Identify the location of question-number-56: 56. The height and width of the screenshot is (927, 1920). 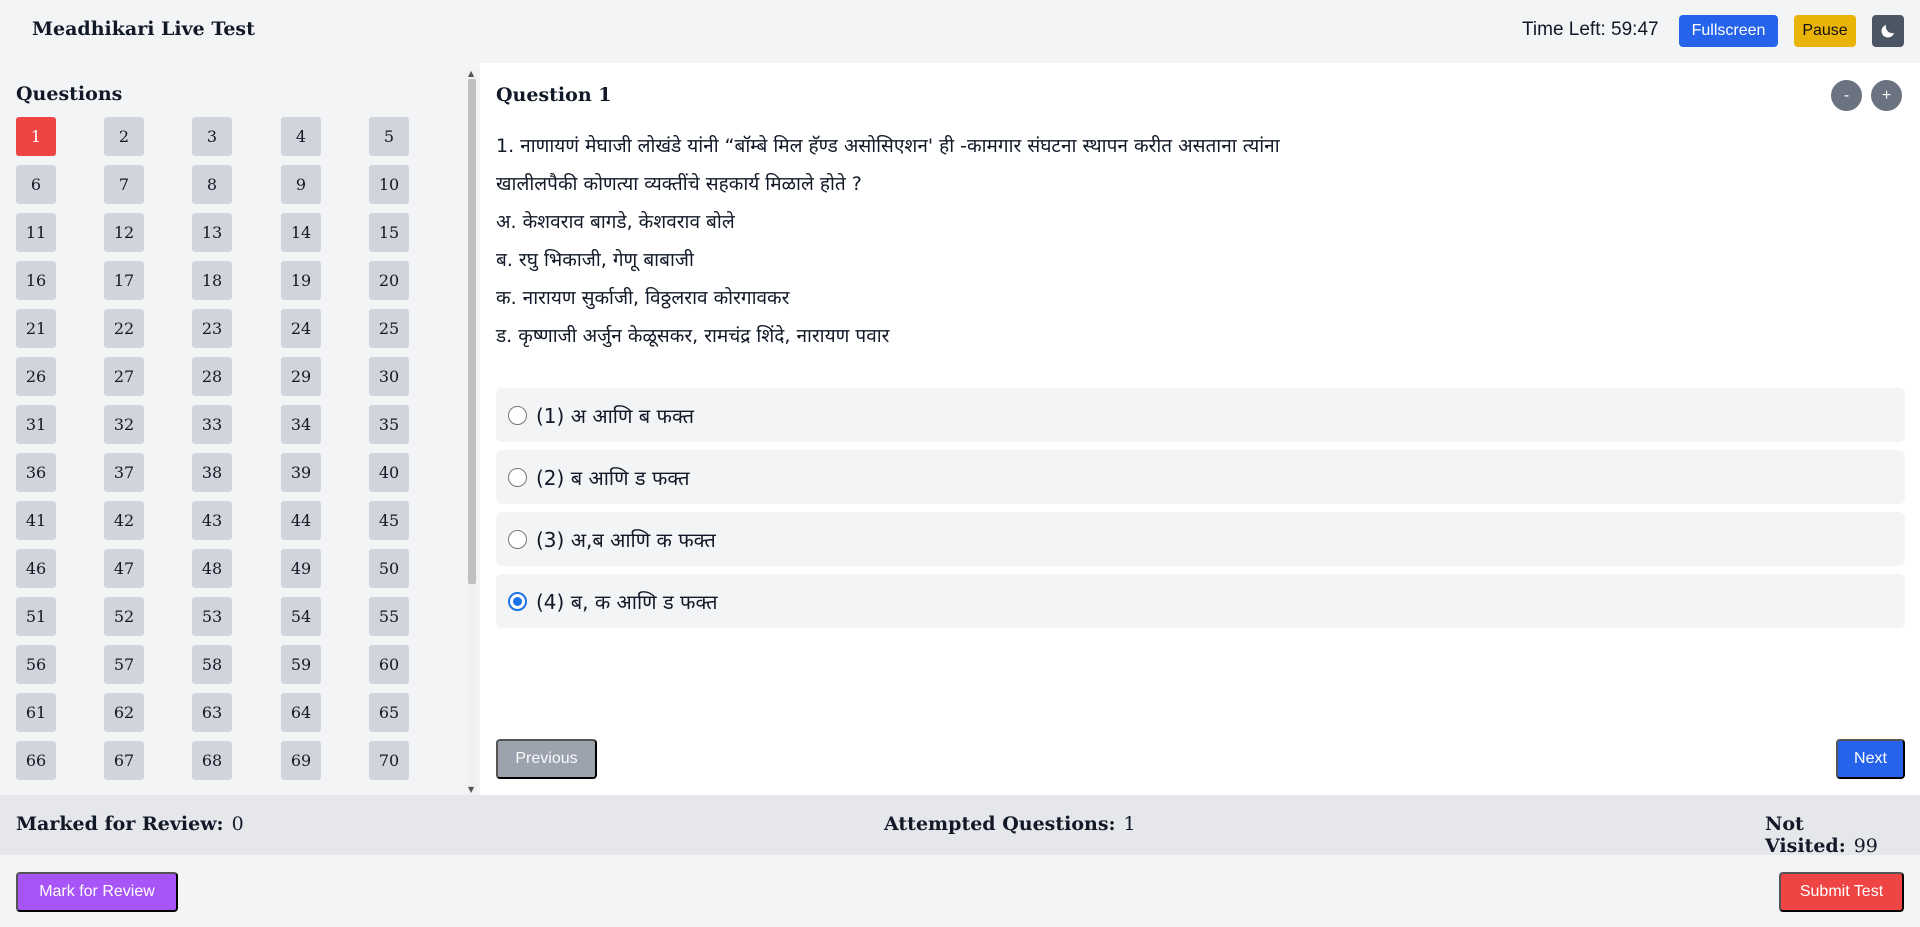
(36, 664).